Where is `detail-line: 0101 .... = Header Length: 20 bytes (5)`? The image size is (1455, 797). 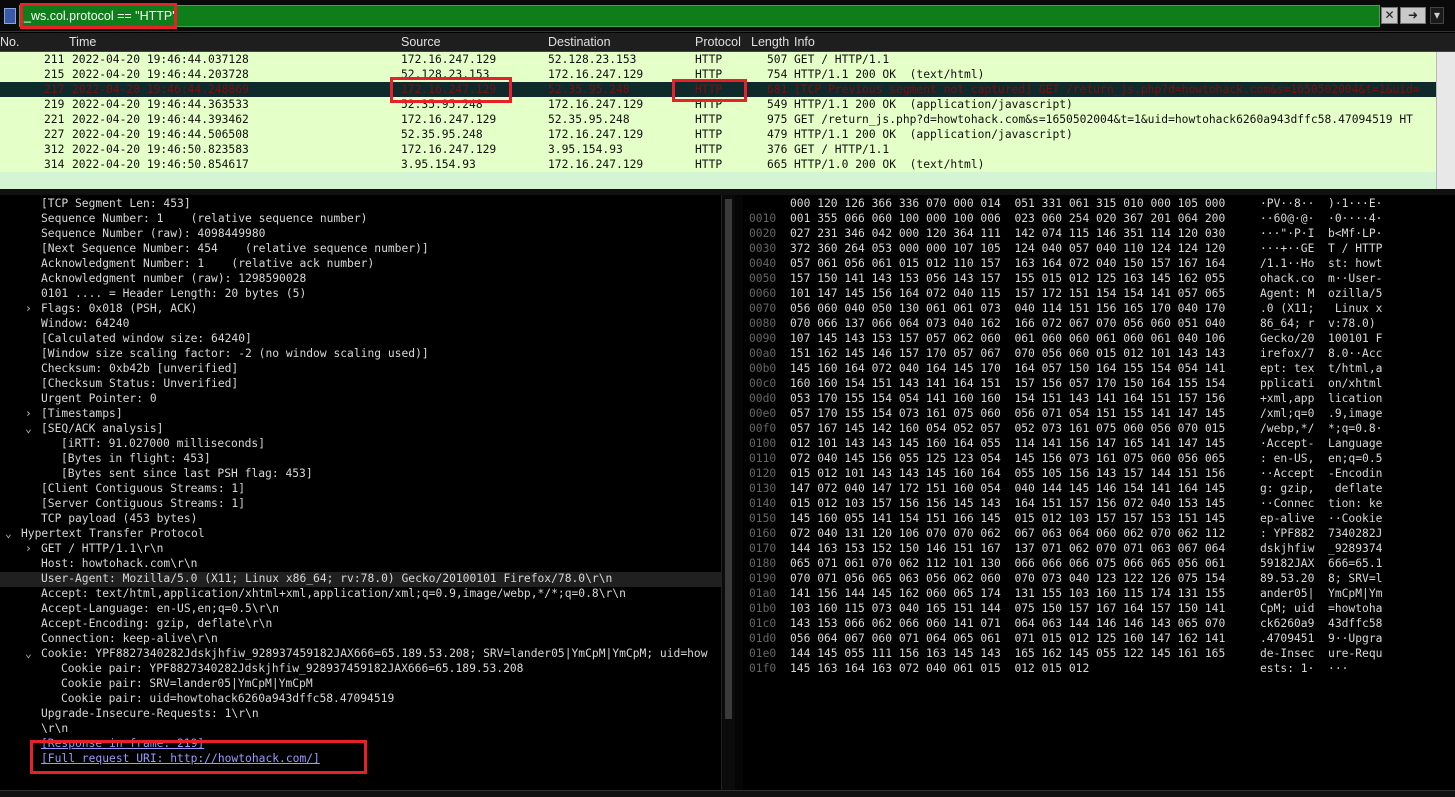
detail-line: 0101 .... = Header Length: 20 bytes (5) is located at coordinates (360, 294).